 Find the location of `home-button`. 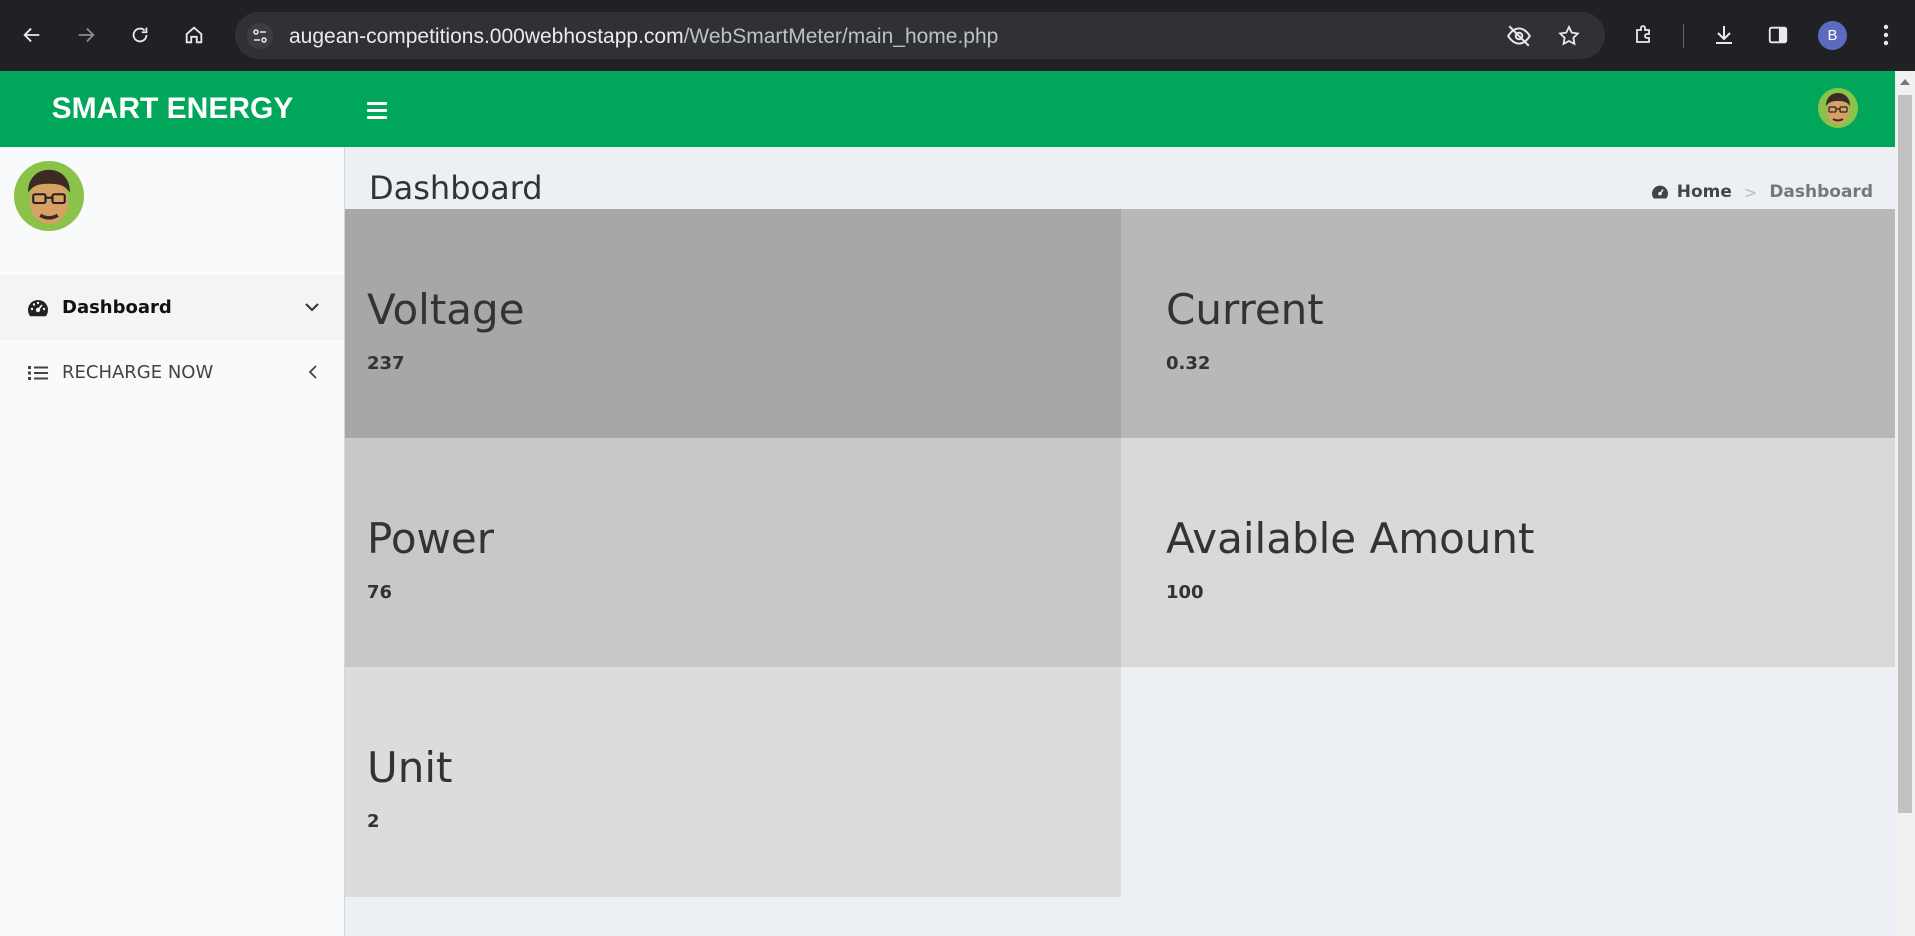

home-button is located at coordinates (194, 35).